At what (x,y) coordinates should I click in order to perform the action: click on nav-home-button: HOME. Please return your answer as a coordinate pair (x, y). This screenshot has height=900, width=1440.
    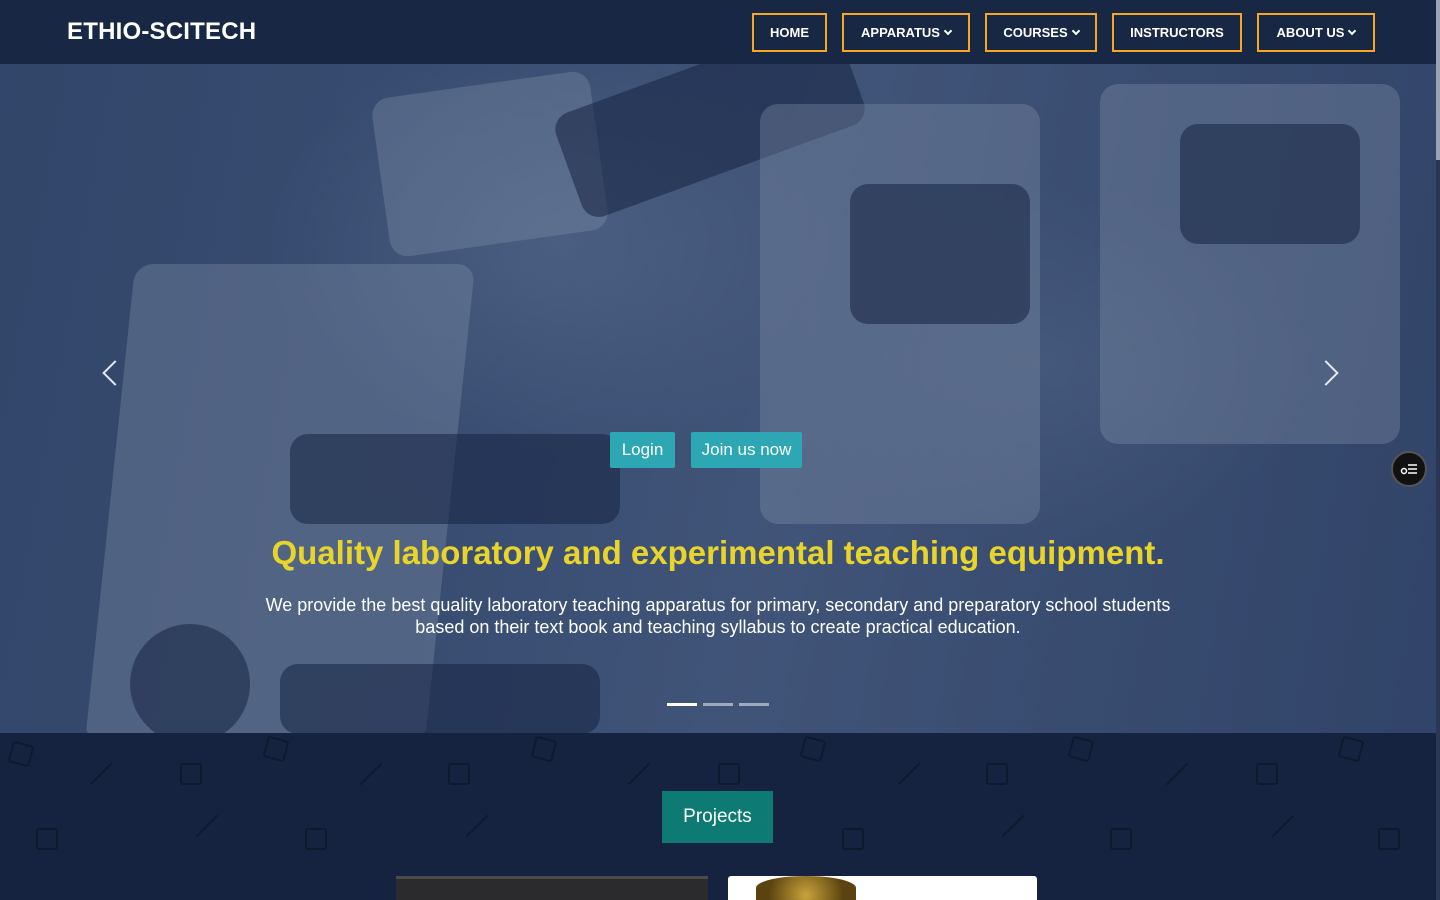
    Looking at the image, I should click on (789, 32).